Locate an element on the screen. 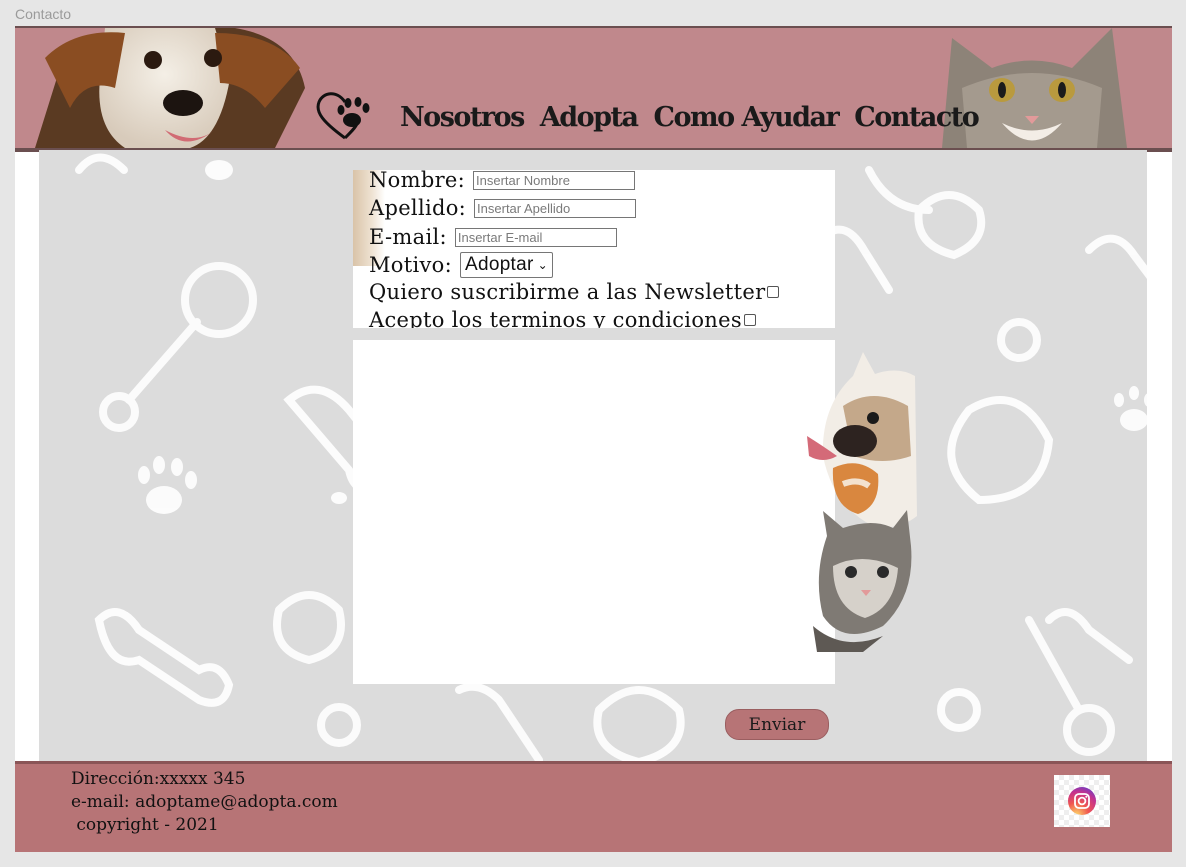 The image size is (1186, 867). chevron-down-icon: ⌄ is located at coordinates (542, 265).